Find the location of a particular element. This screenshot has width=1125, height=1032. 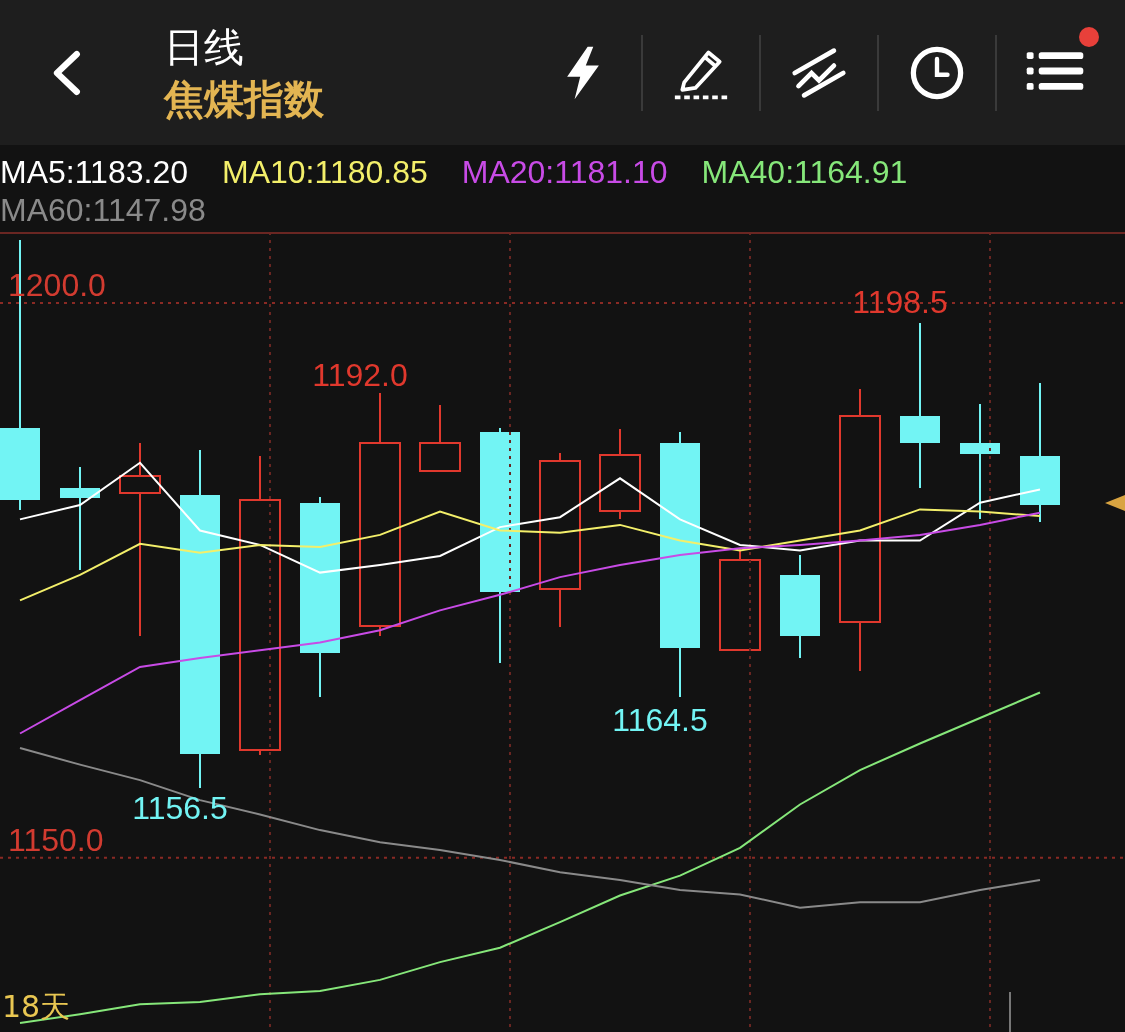

price-marker-icon is located at coordinates (1115, 503).